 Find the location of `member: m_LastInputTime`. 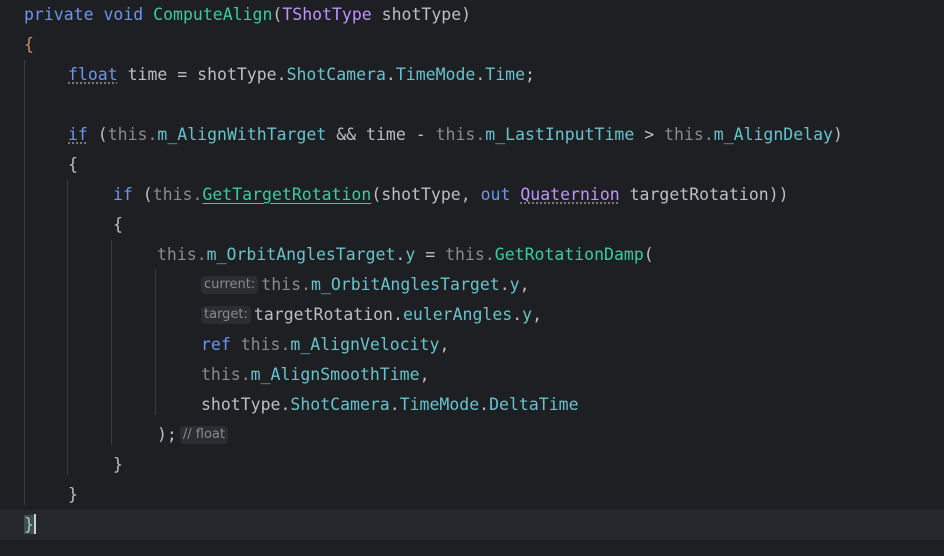

member: m_LastInputTime is located at coordinates (560, 134).